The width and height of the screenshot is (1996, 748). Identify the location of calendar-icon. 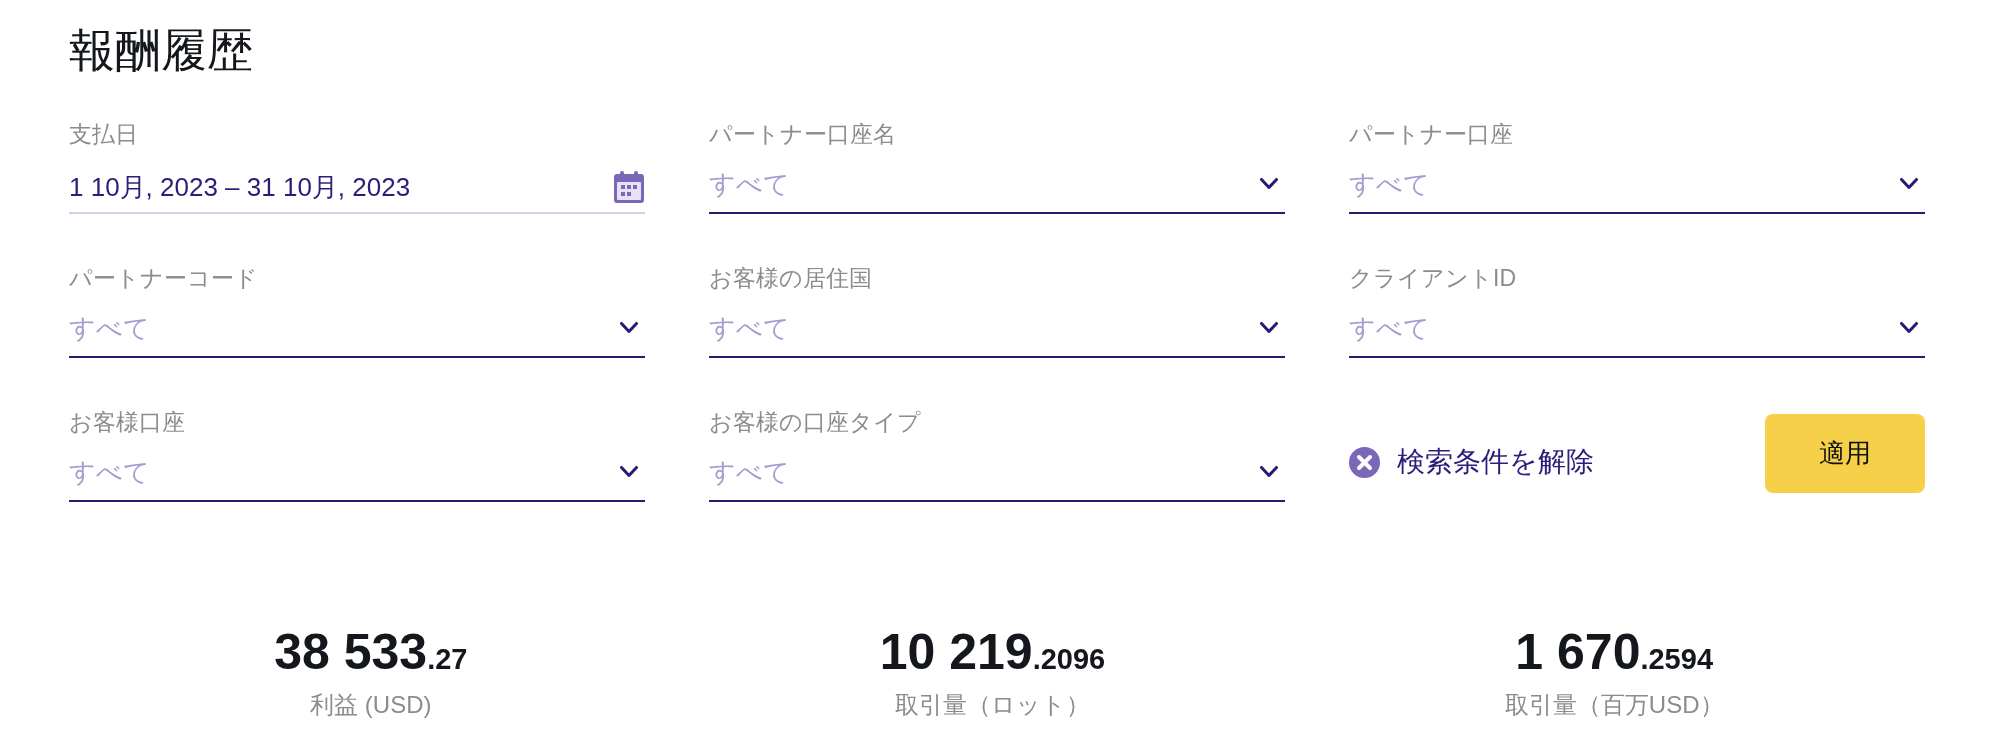
(629, 187).